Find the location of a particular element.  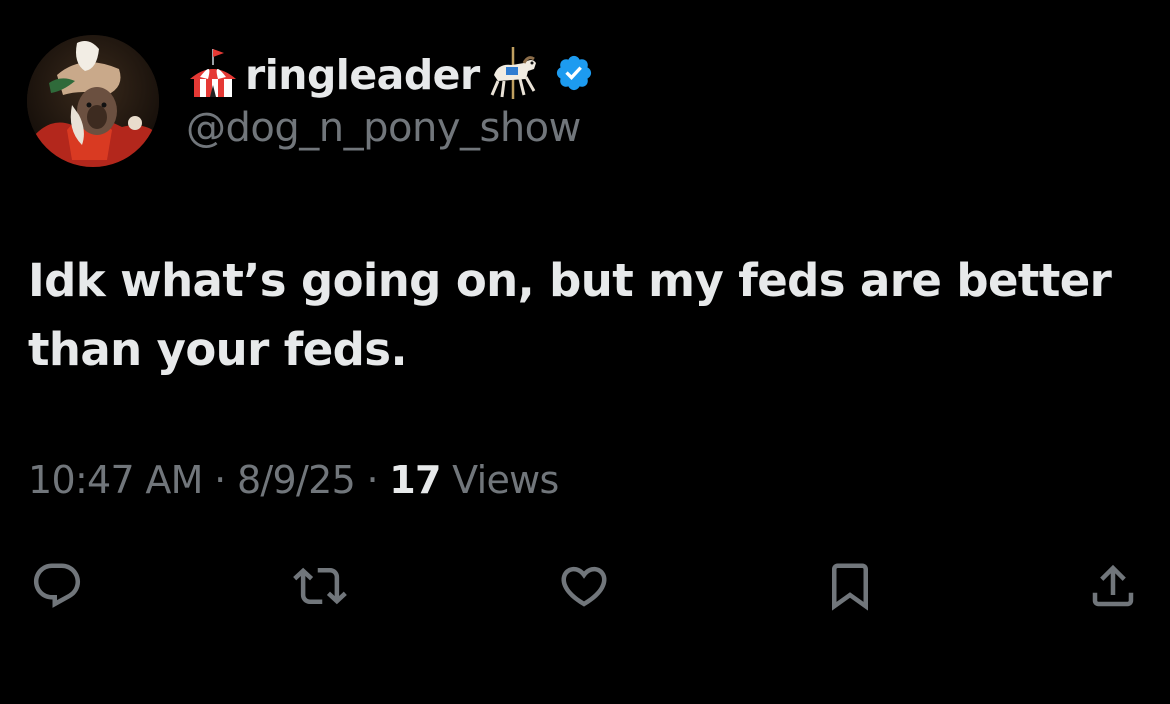

bookmark-icon is located at coordinates (850, 587).